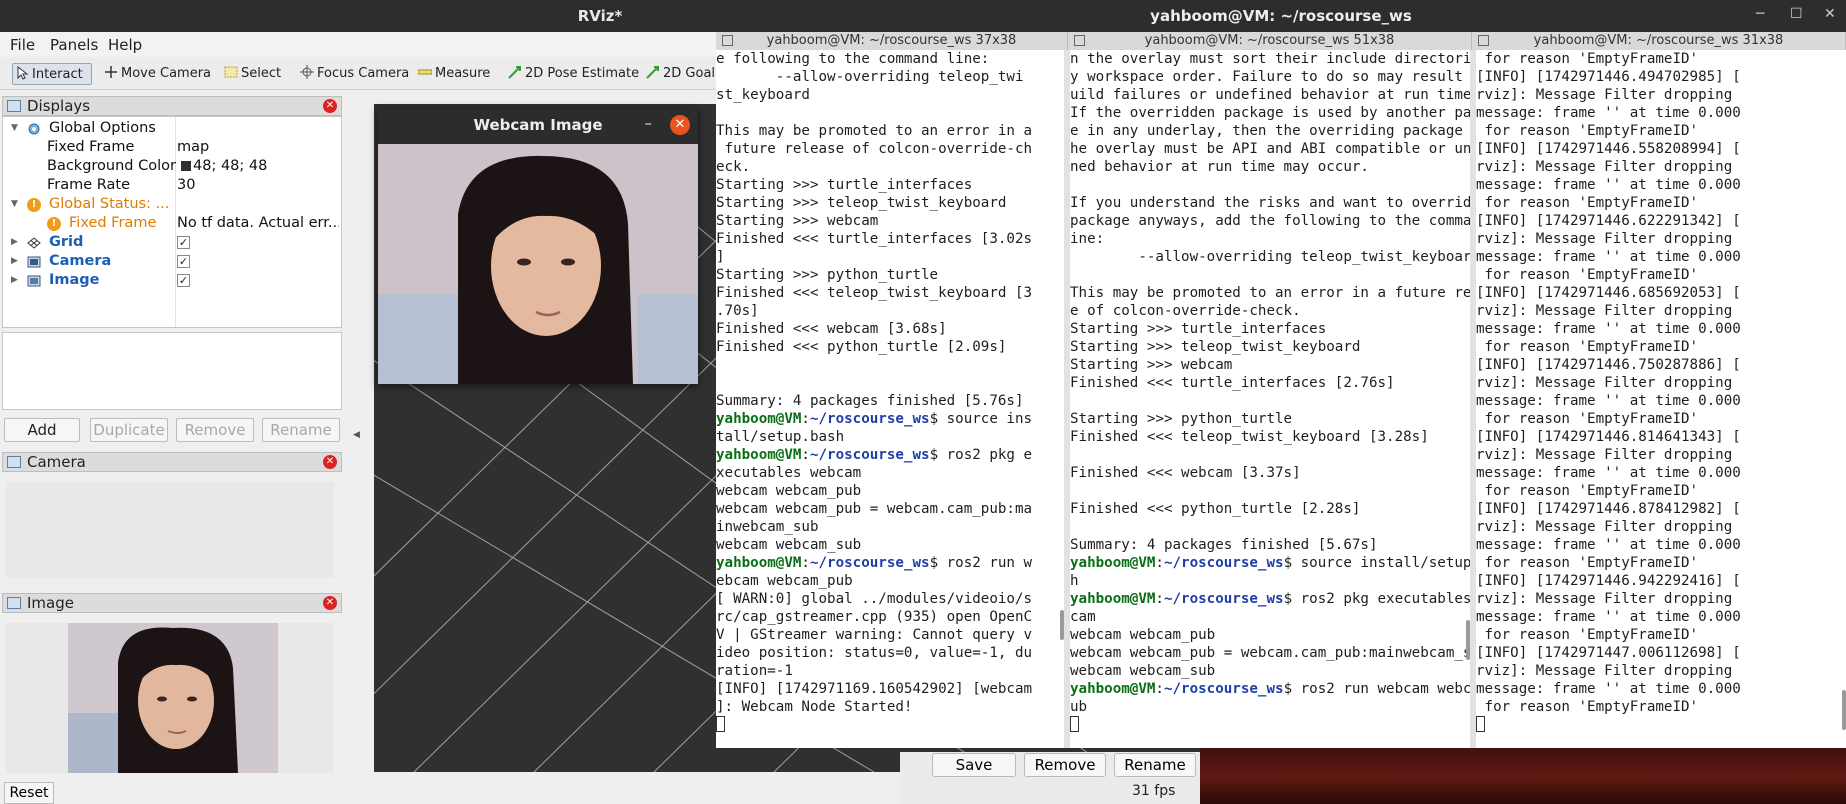 The width and height of the screenshot is (1846, 804). What do you see at coordinates (356, 435) in the screenshot?
I see `collapse-arrow-icon: ◀` at bounding box center [356, 435].